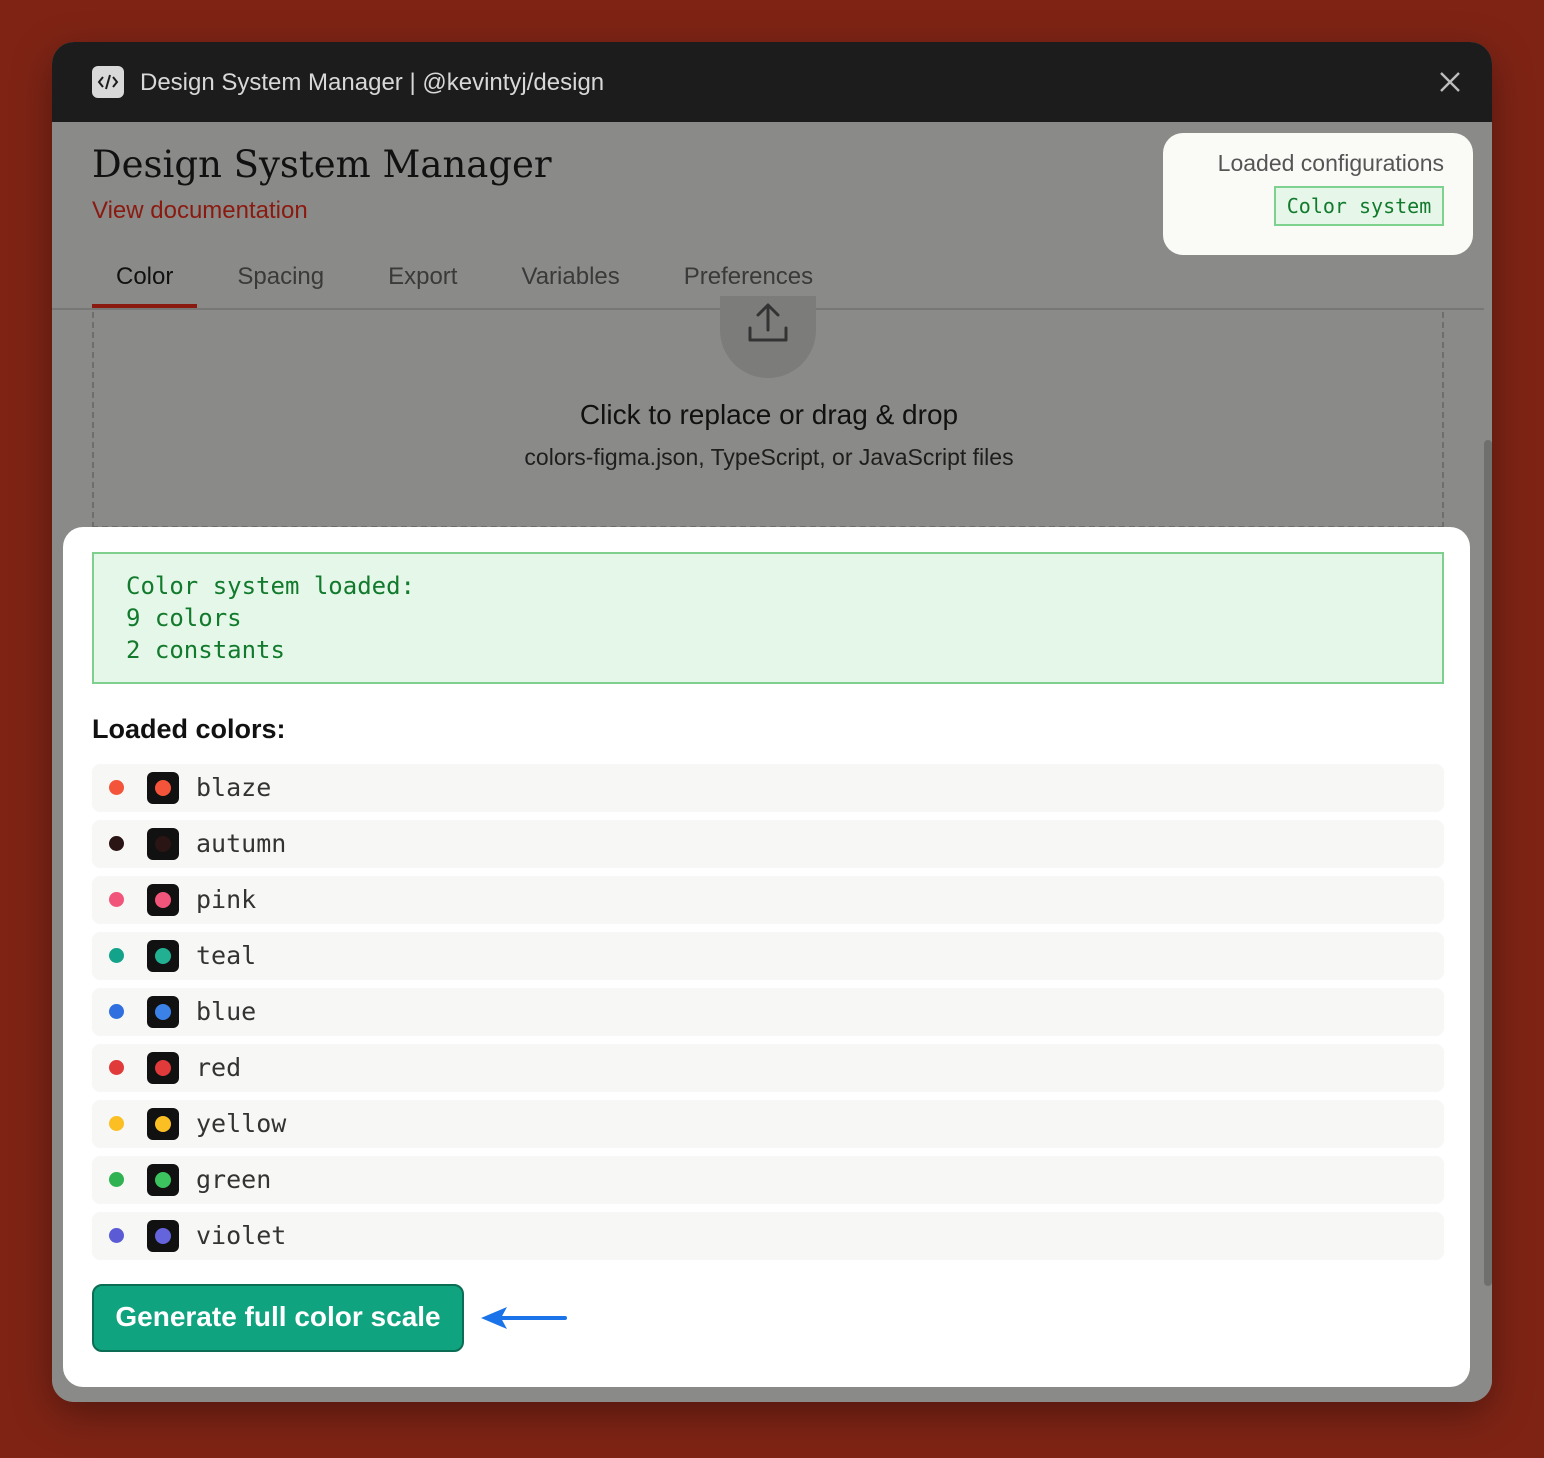 The height and width of the screenshot is (1458, 1544). Describe the element at coordinates (768, 788) in the screenshot. I see `color-row: blaze` at that location.